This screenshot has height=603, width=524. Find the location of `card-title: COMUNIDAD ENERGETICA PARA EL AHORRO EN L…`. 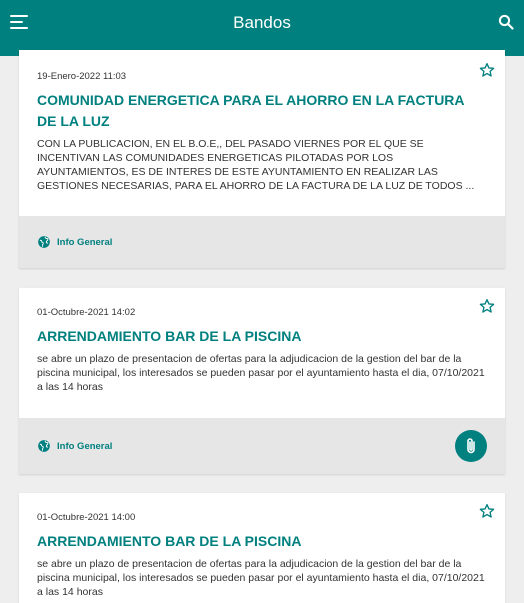

card-title: COMUNIDAD ENERGETICA PARA EL AHORRO EN L… is located at coordinates (262, 111).